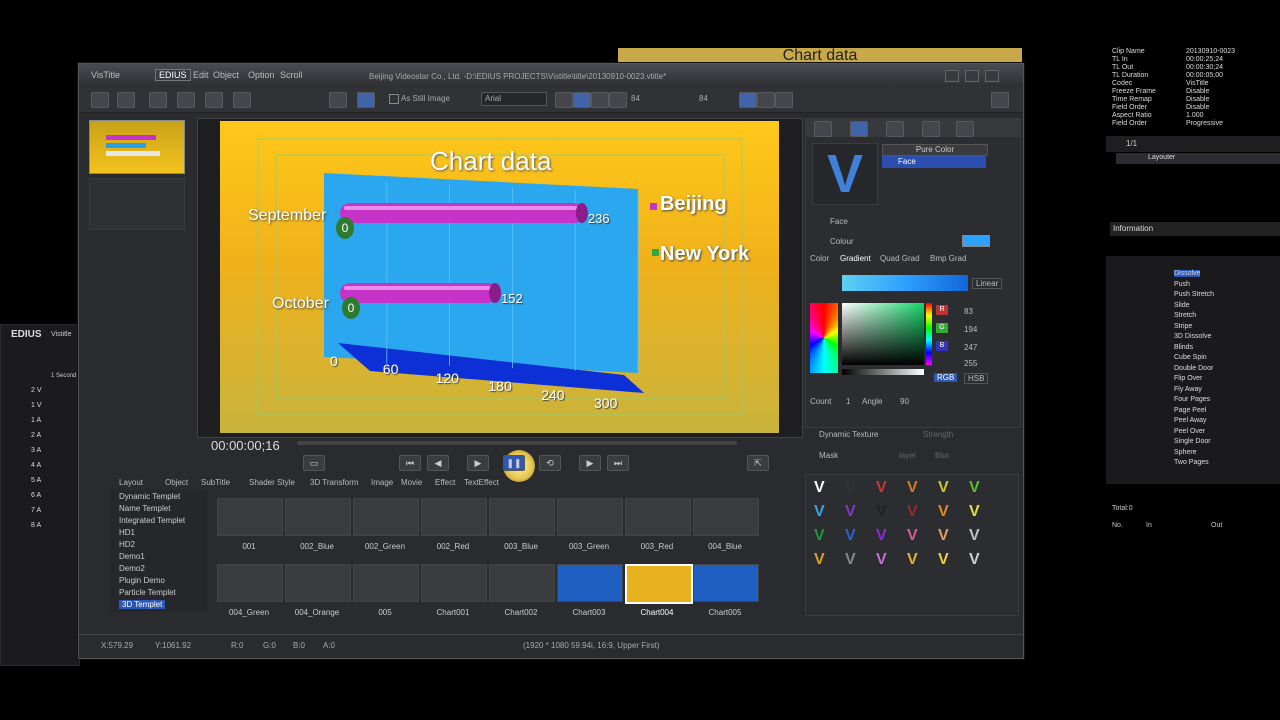 The image size is (1280, 720). Describe the element at coordinates (173, 75) in the screenshot. I see `menu-edius: EDIUS` at that location.